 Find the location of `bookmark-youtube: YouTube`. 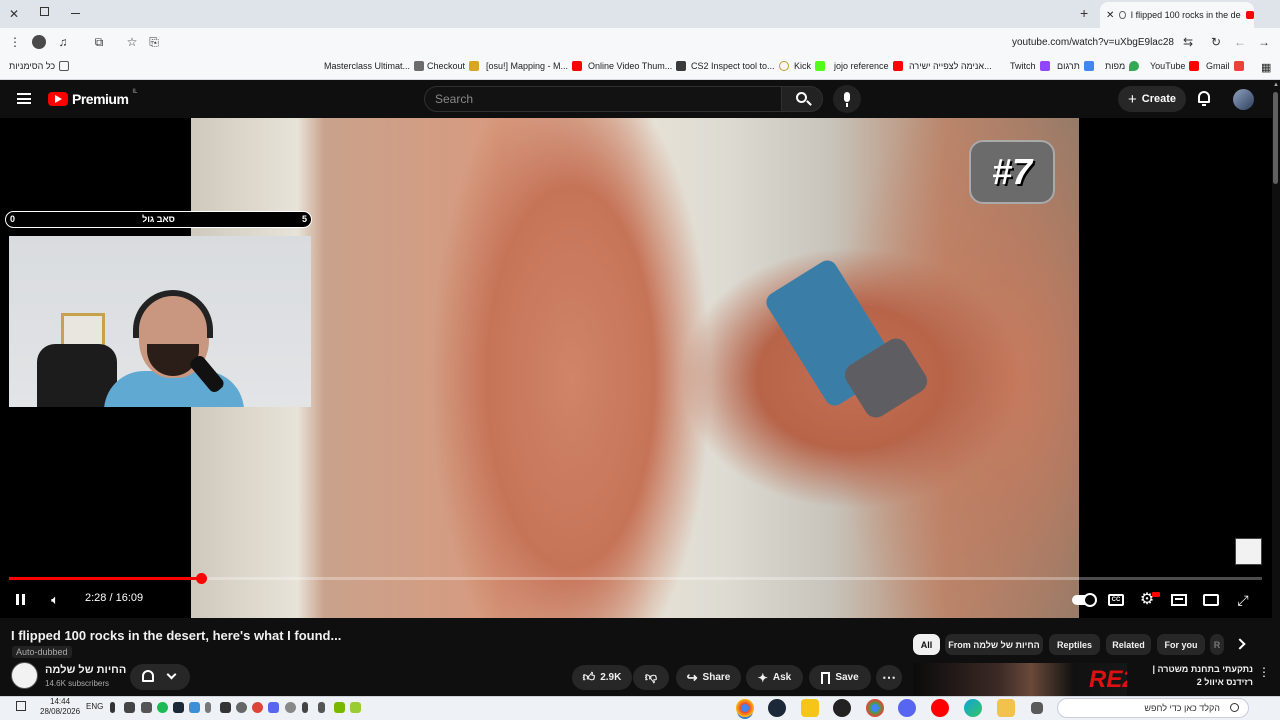

bookmark-youtube: YouTube is located at coordinates (1175, 66).